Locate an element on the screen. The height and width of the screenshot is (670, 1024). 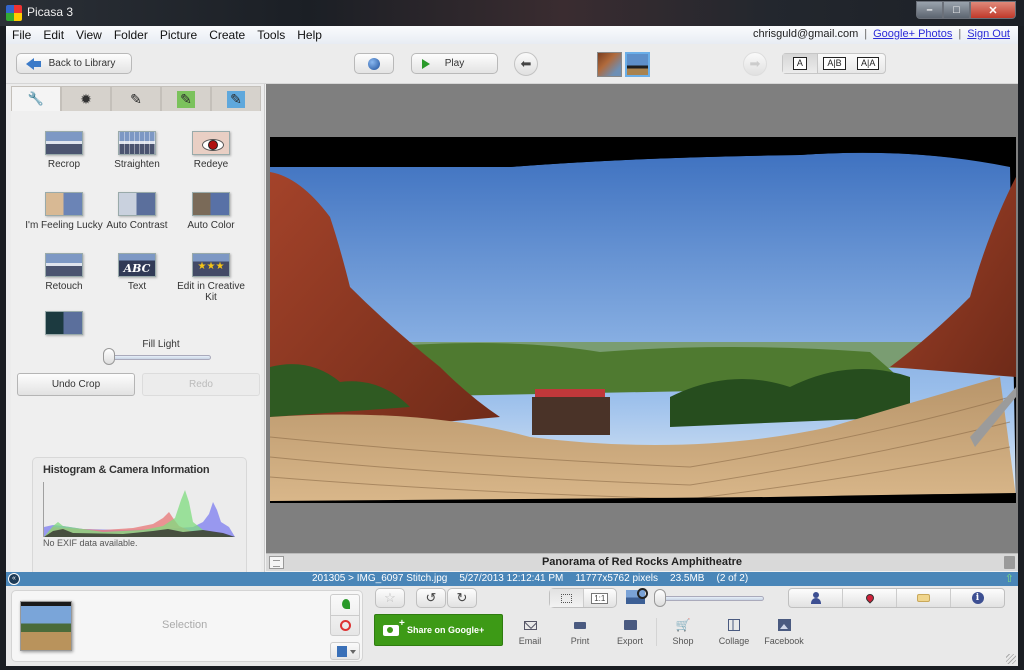
photo-dimensions: 11777x5762 pixels is located at coordinates (617, 578).